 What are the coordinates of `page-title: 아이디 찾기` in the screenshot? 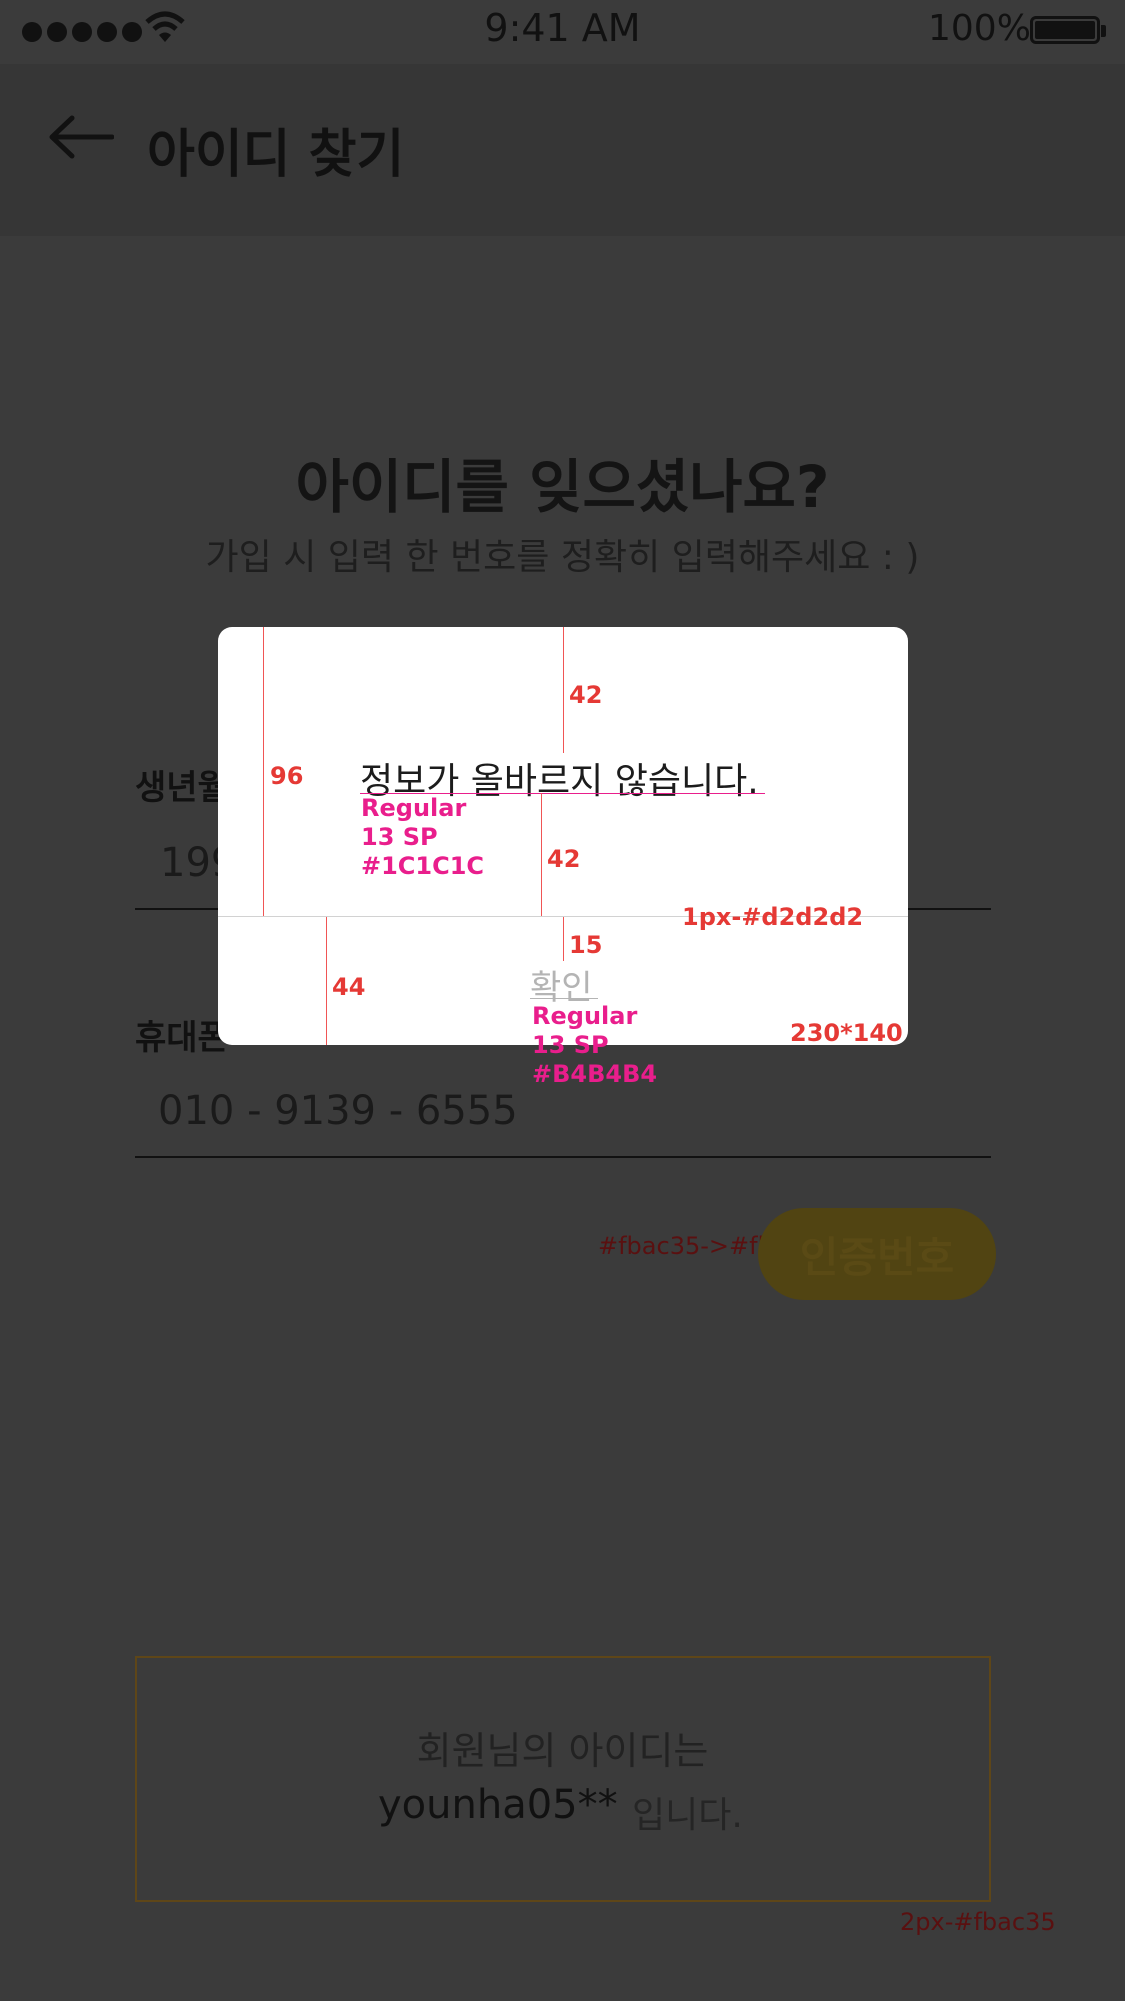 It's located at (276, 155).